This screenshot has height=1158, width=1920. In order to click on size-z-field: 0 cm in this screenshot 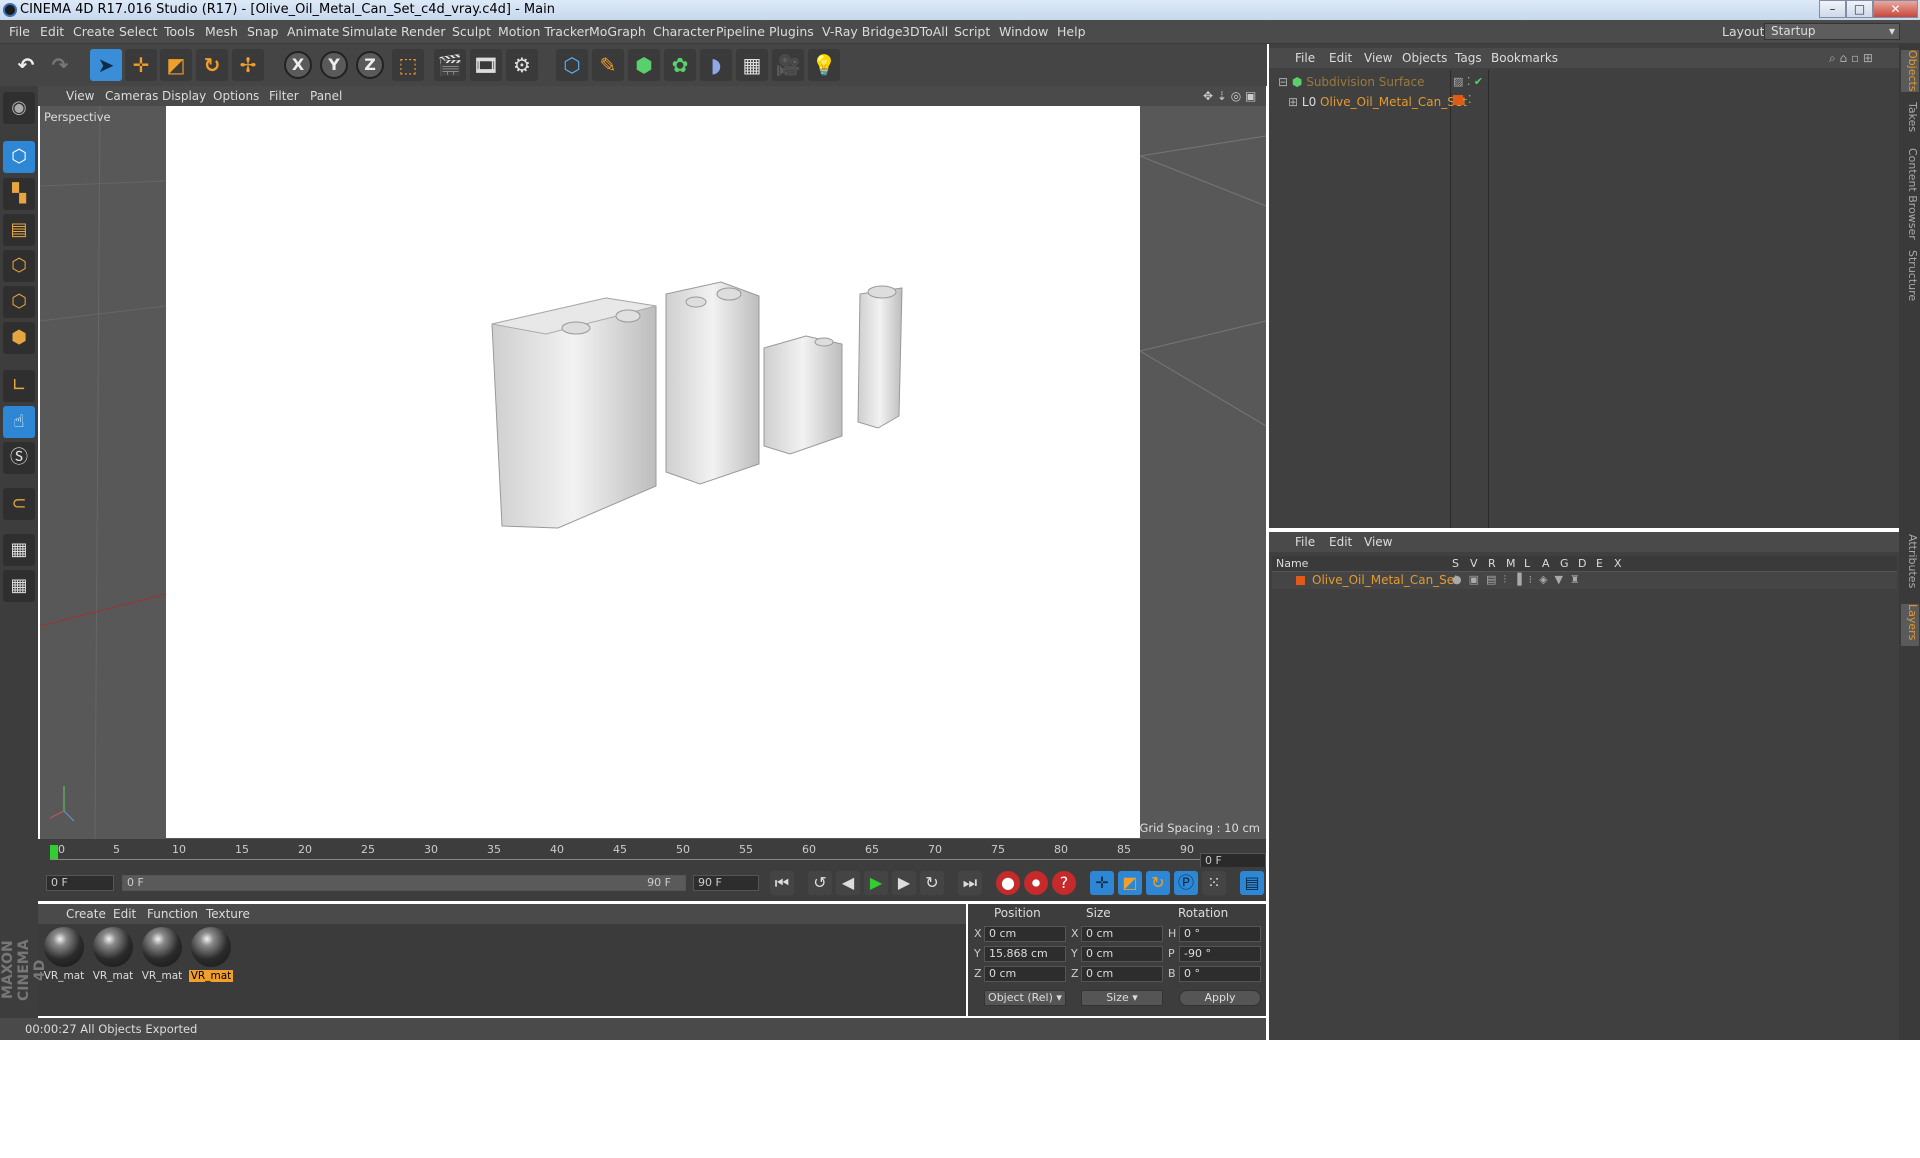, I will do `click(1122, 974)`.